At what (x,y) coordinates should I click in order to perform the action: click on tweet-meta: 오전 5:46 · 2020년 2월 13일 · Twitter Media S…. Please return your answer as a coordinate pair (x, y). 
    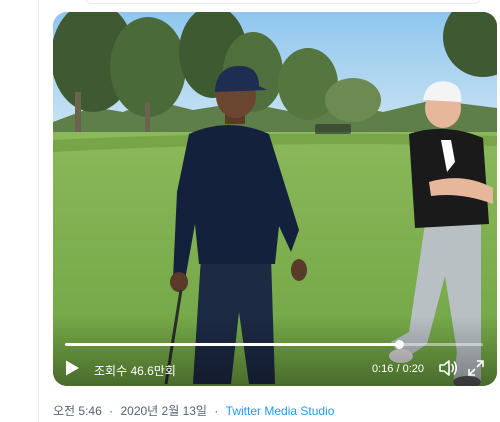
    Looking at the image, I should click on (193, 410).